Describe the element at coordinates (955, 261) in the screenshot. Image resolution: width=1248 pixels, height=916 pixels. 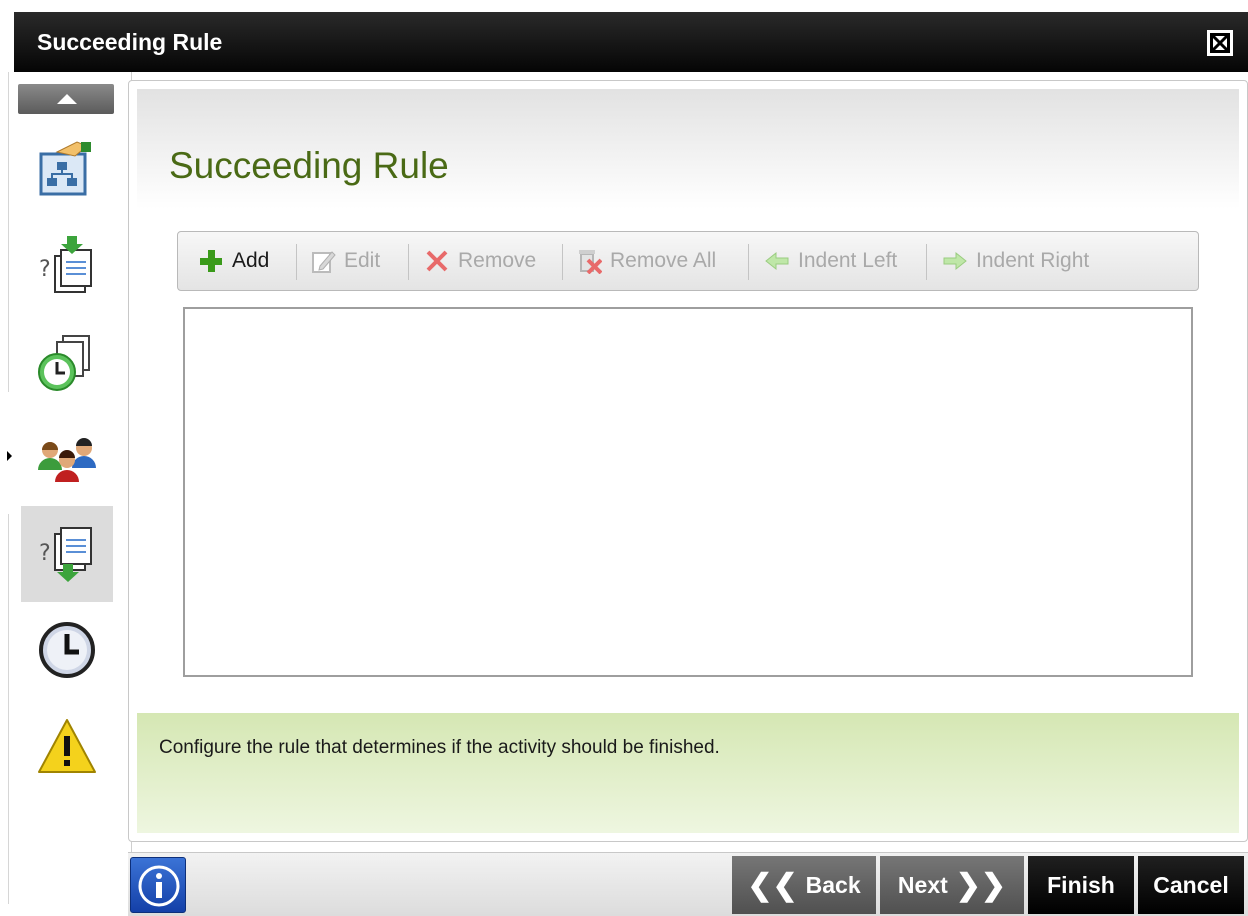
I see `arrow-right-icon` at that location.